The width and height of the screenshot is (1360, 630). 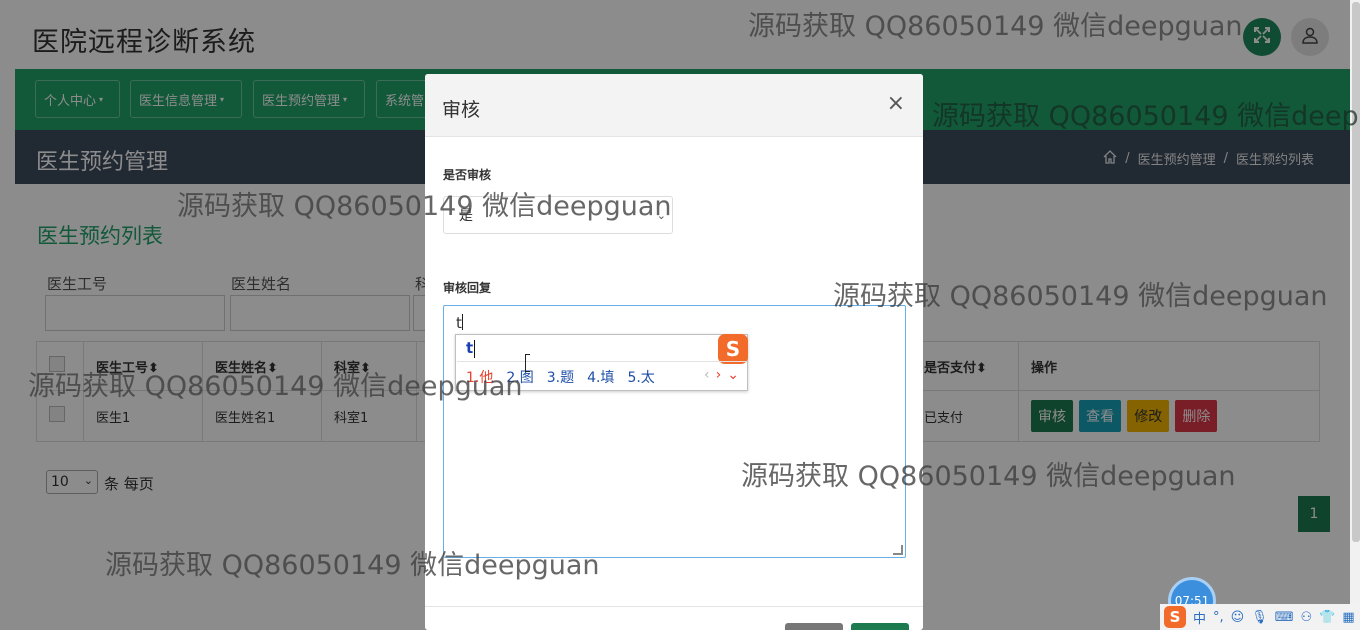 What do you see at coordinates (880, 626) in the screenshot?
I see `submit-button` at bounding box center [880, 626].